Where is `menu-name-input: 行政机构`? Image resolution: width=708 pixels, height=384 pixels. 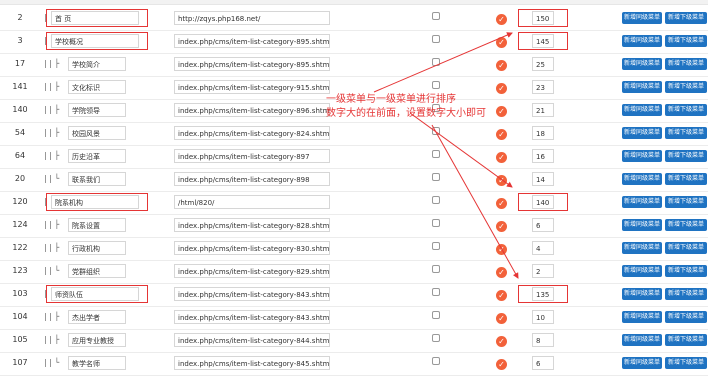 menu-name-input: 行政机构 is located at coordinates (97, 248).